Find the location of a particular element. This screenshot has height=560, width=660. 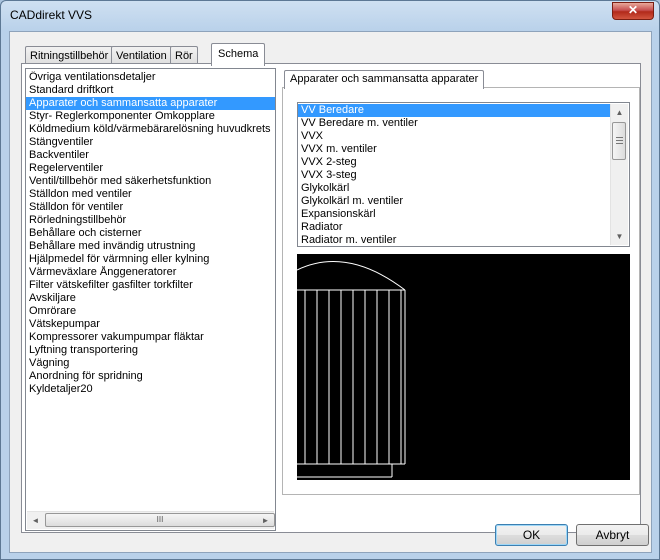

tab-label: Ventilation is located at coordinates (141, 56).